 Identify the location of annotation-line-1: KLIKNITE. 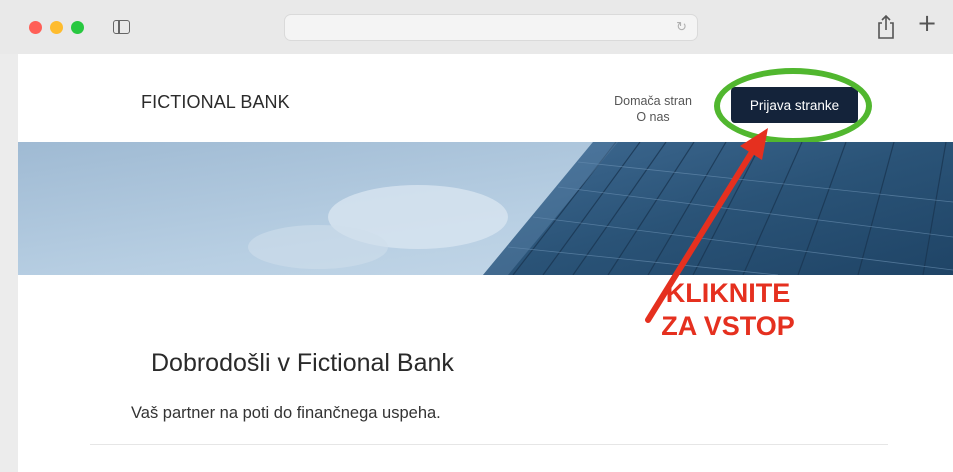
(728, 293).